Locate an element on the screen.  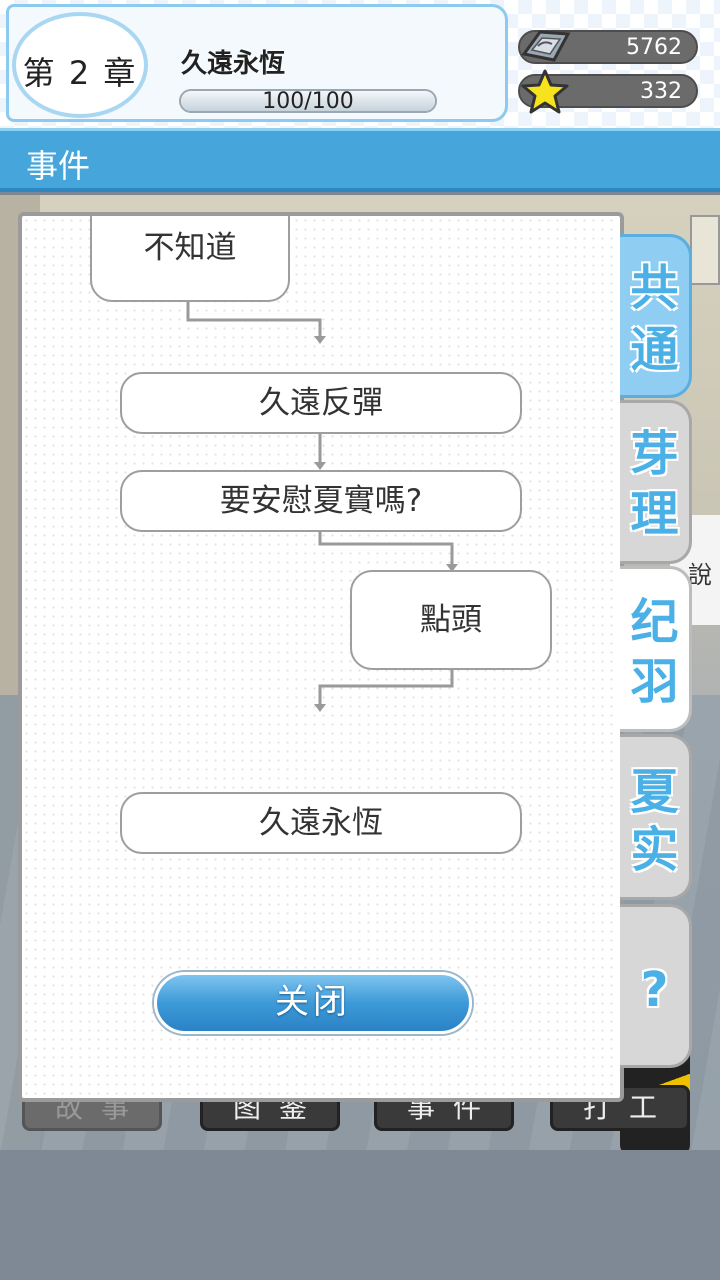
tab-label: 共 is located at coordinates (654, 288).